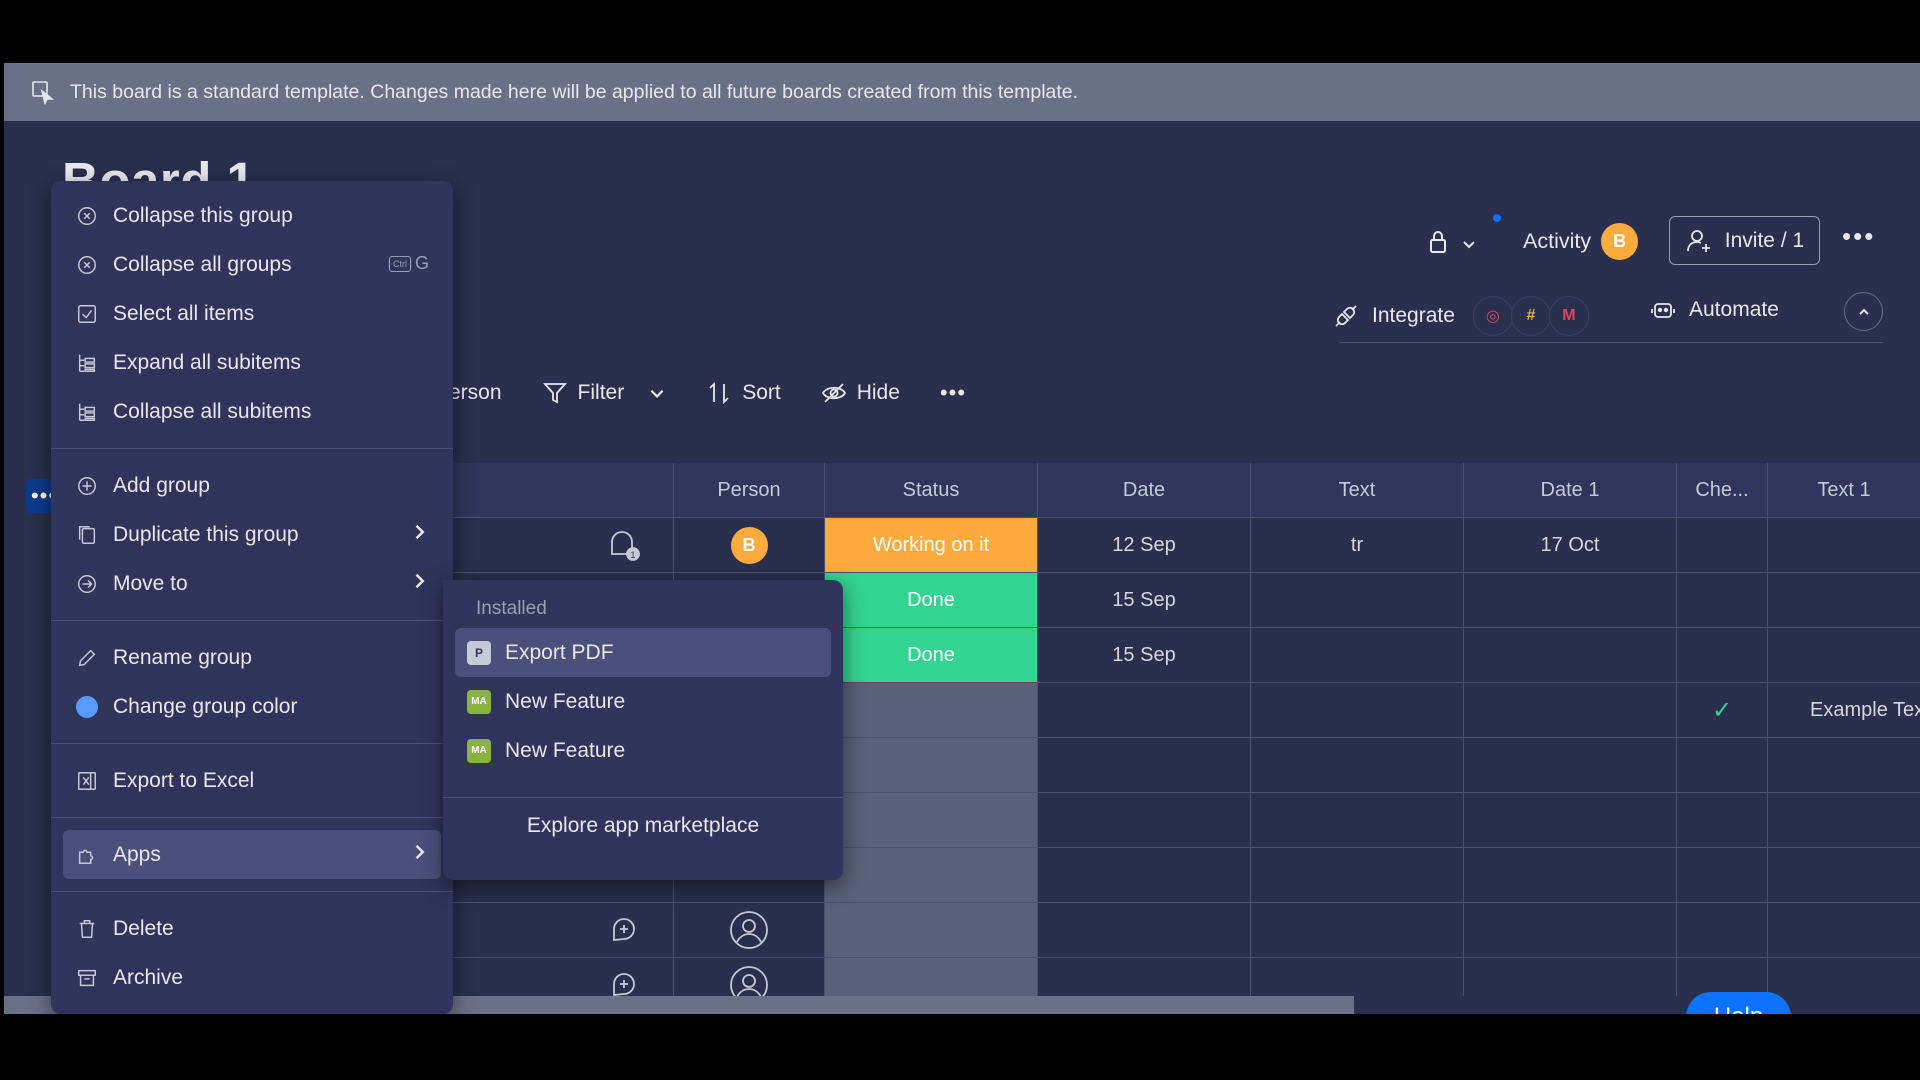  What do you see at coordinates (1357, 545) in the screenshot?
I see `text-cell: tr` at bounding box center [1357, 545].